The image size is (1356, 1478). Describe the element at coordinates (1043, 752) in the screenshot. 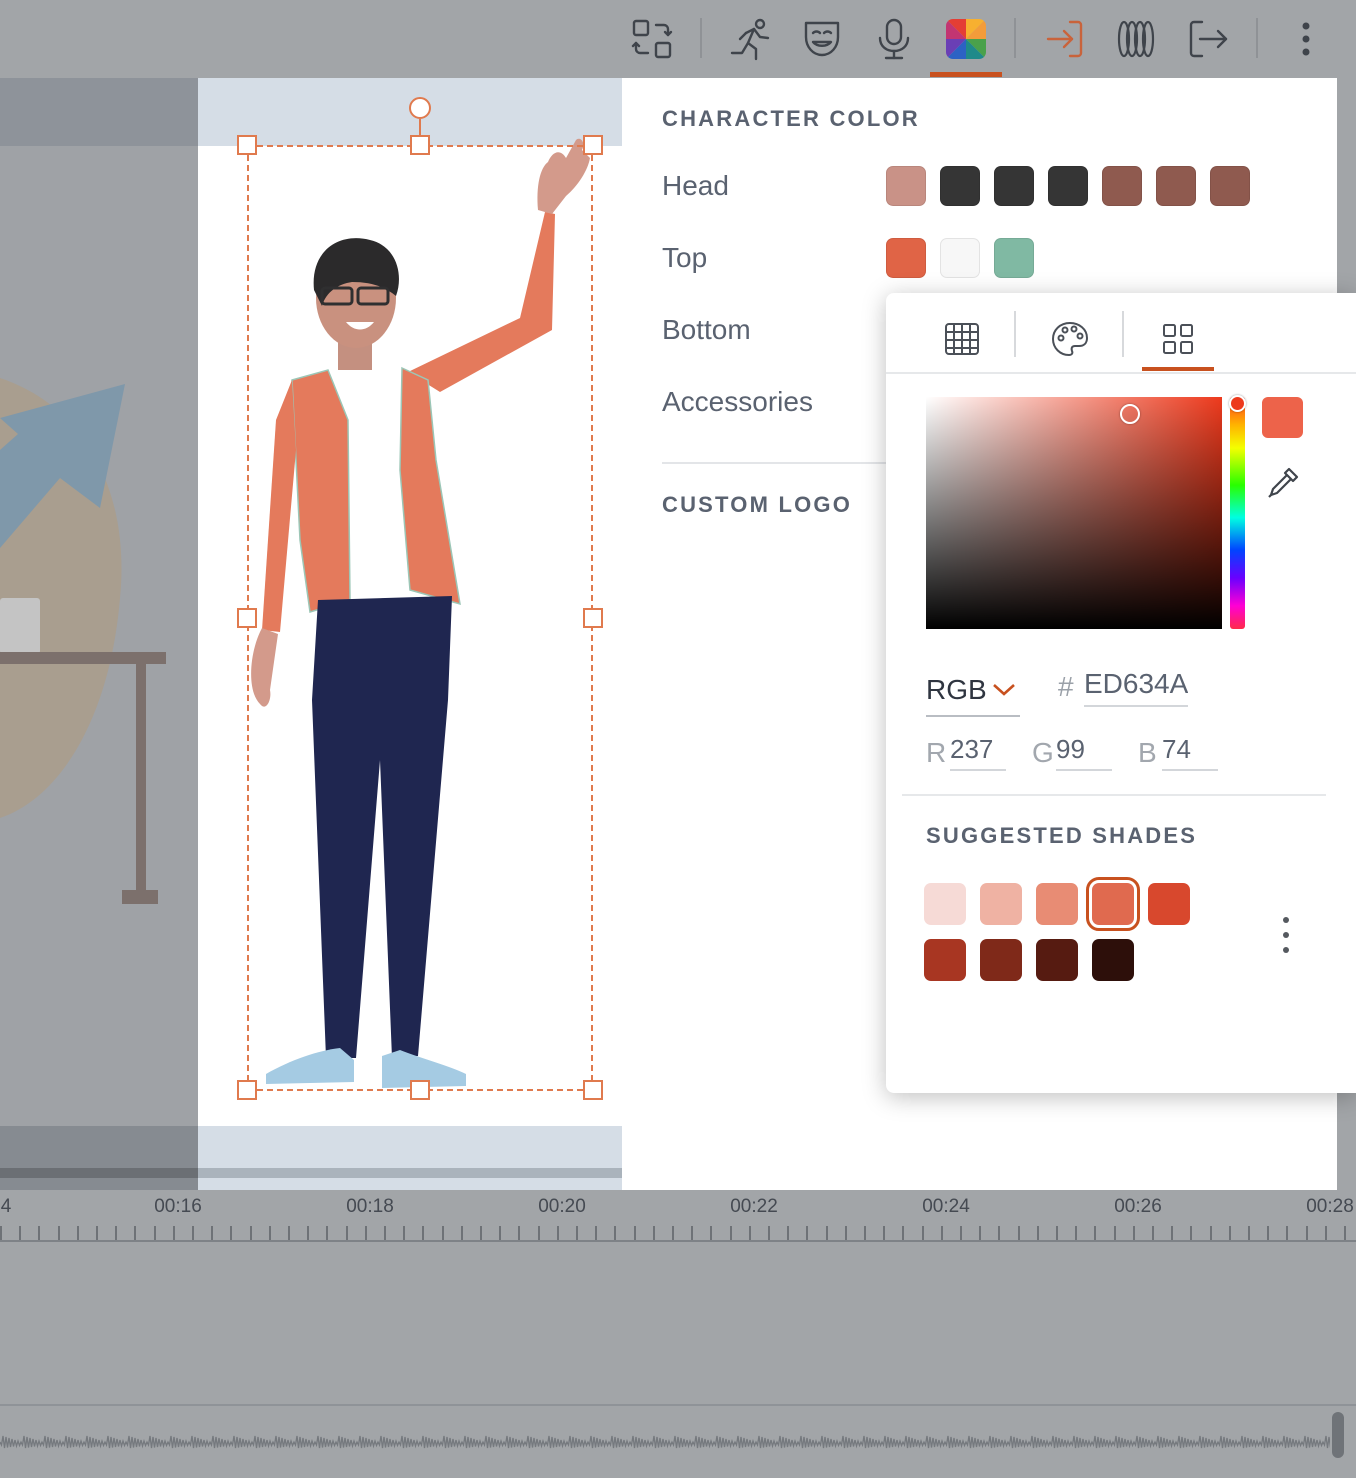

I see `g-label: G` at that location.